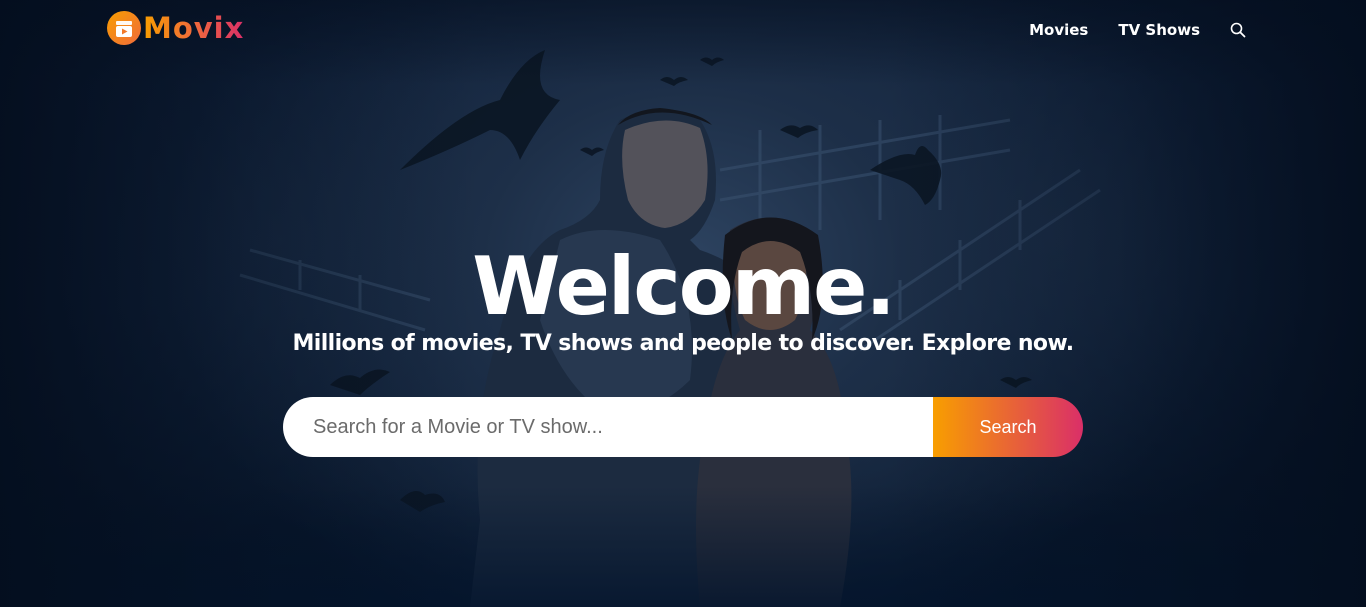 The height and width of the screenshot is (607, 1366). I want to click on hero-search-bar: Search, so click(683, 427).